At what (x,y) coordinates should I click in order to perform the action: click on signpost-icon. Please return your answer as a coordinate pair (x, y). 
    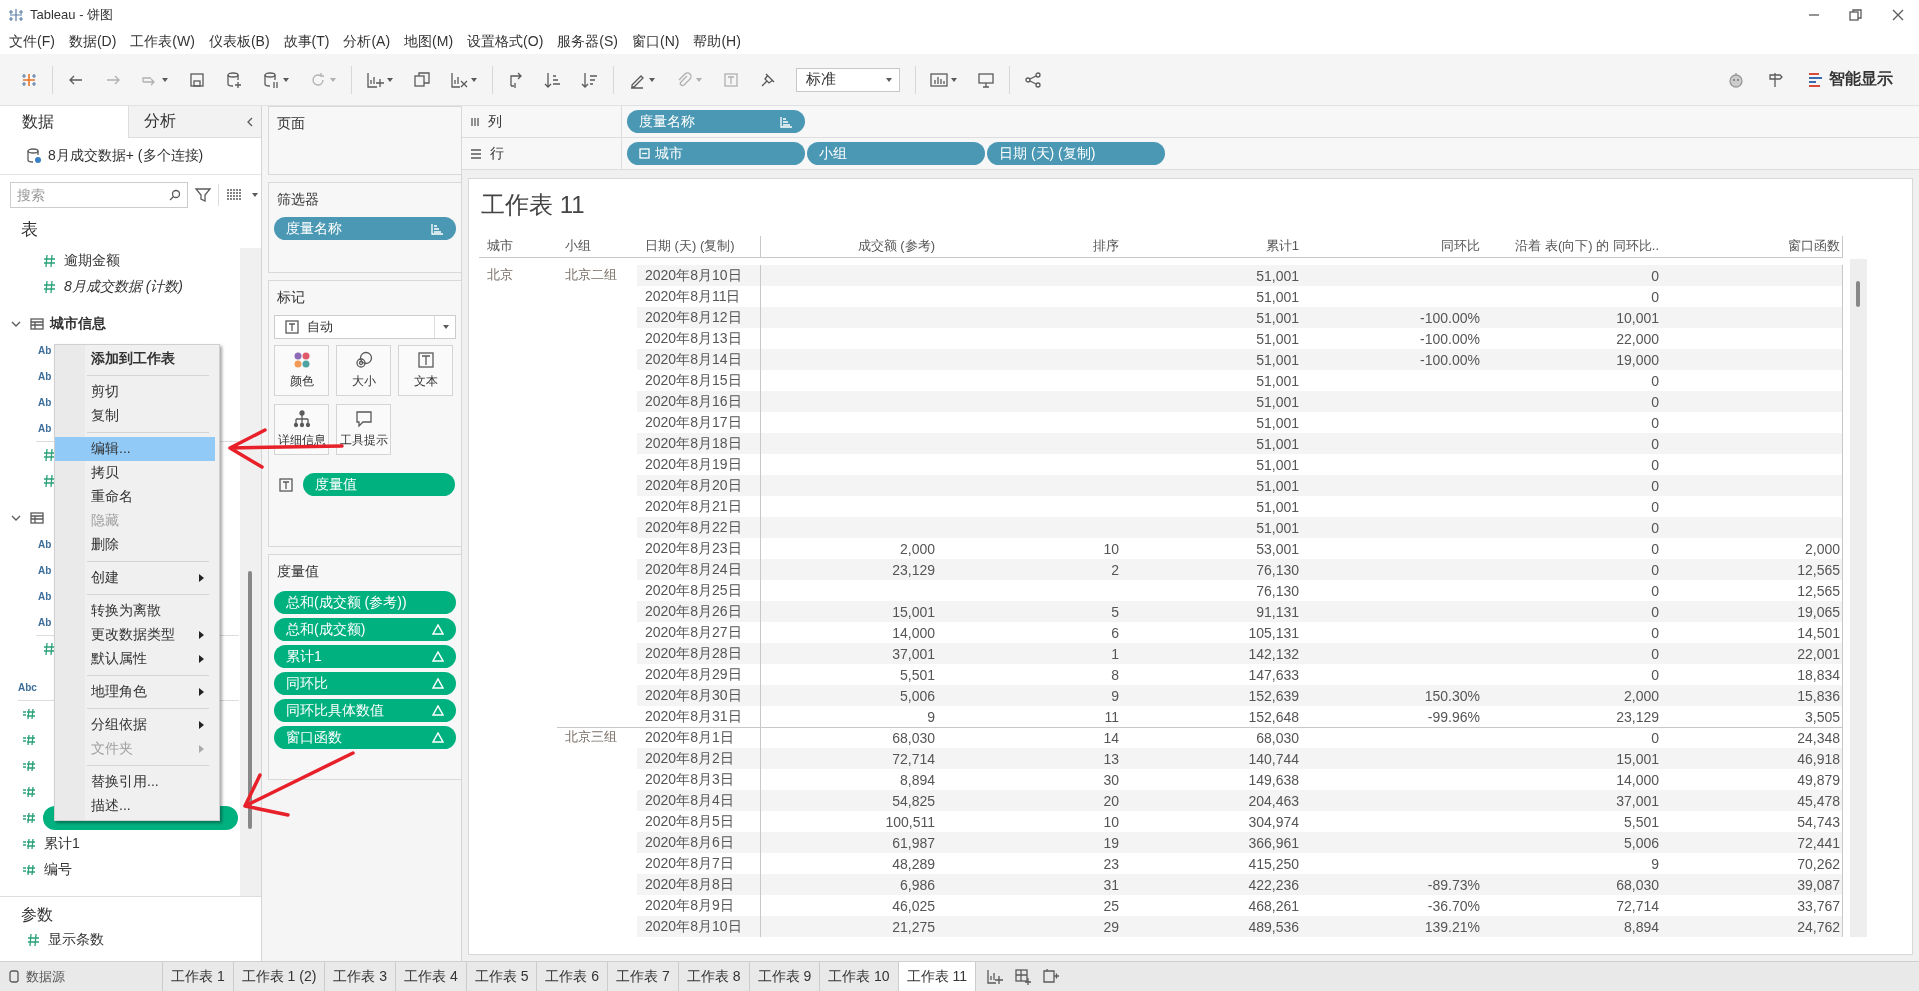
    Looking at the image, I should click on (1776, 79).